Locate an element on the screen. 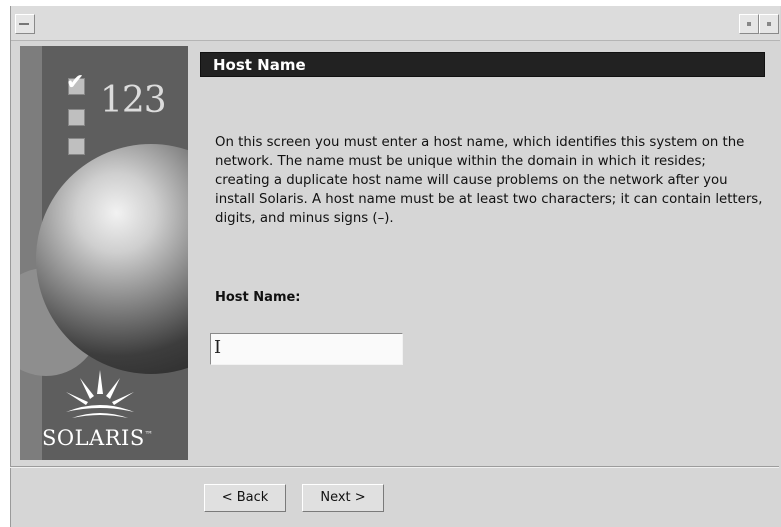  maximize-button is located at coordinates (769, 24).